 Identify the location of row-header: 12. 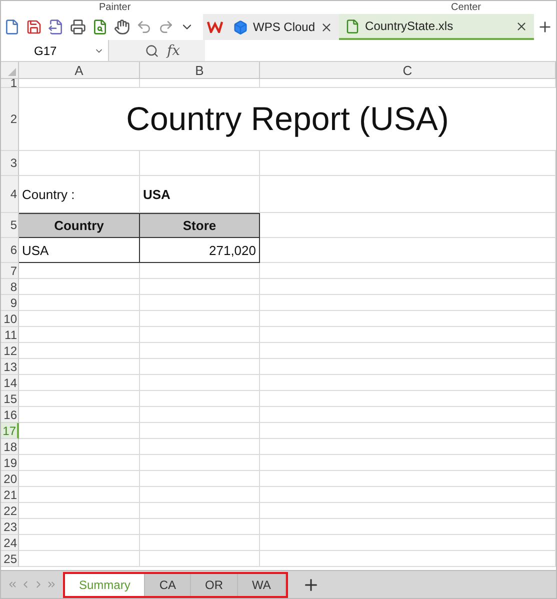
(10, 351).